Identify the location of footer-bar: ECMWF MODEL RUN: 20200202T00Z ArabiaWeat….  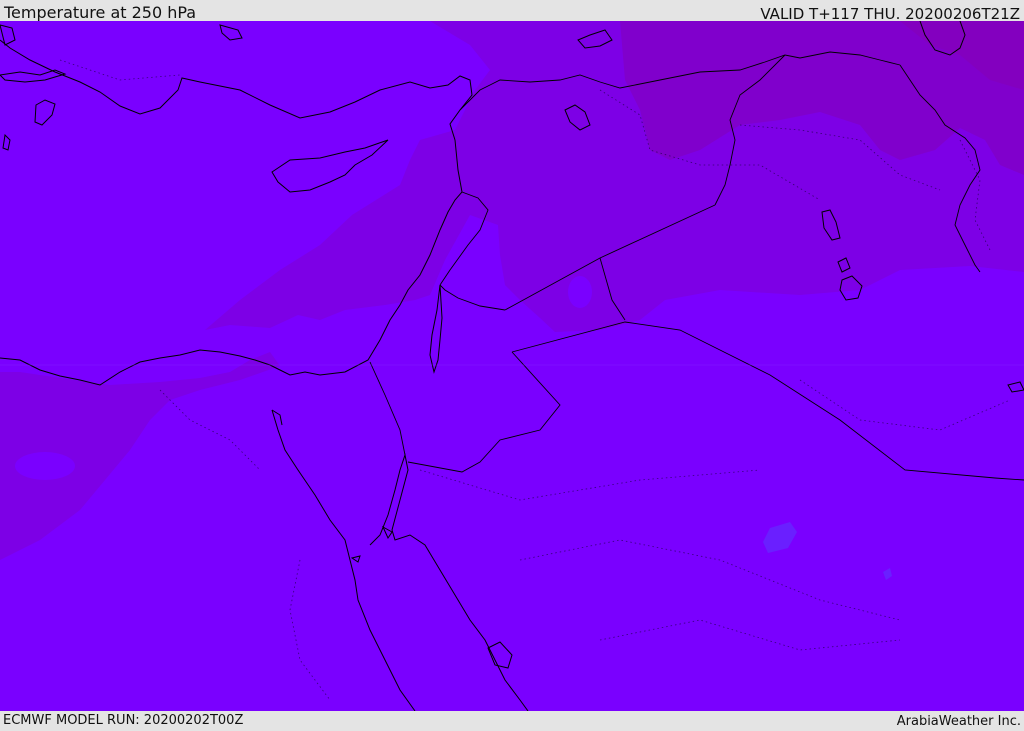
(512, 720).